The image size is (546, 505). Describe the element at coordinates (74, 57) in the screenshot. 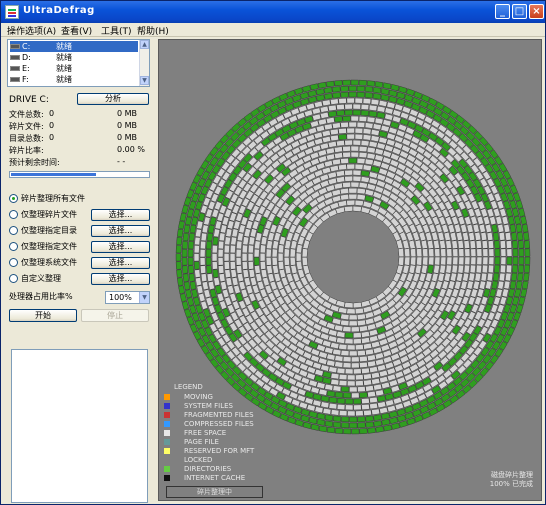

I see `drive-item-d: D: 就绪` at that location.